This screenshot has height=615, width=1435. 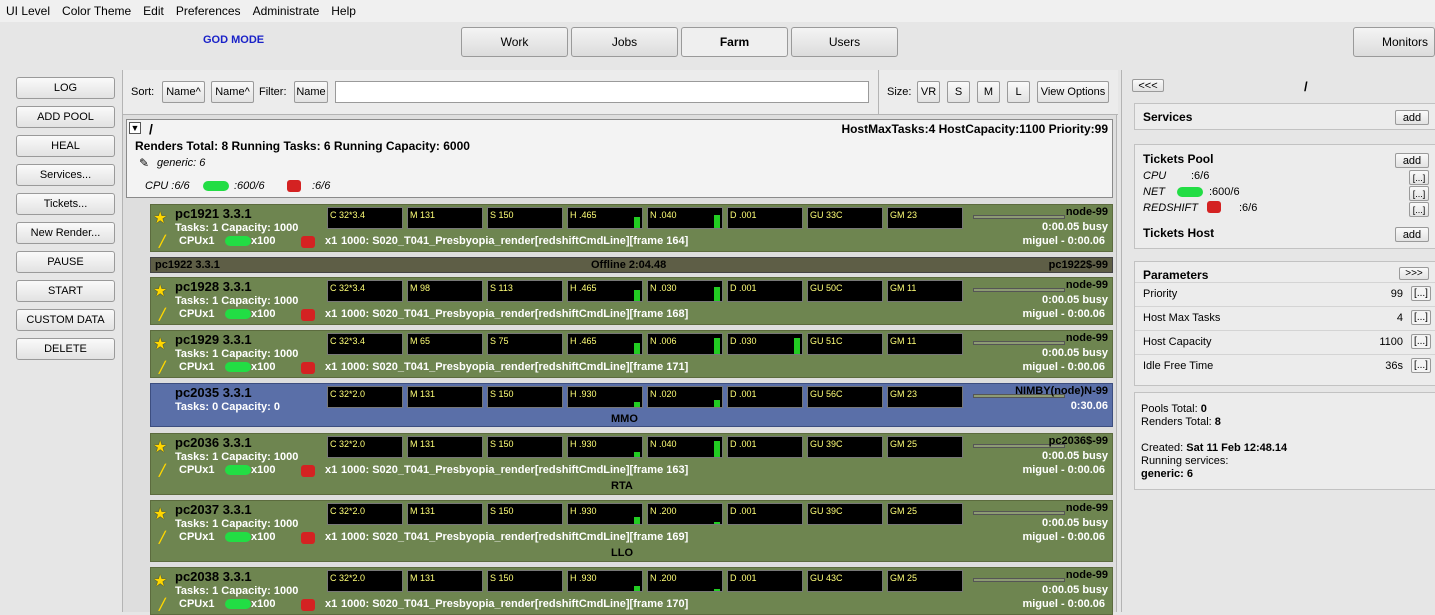 I want to click on gauge-gu: GU 56C, so click(x=845, y=397).